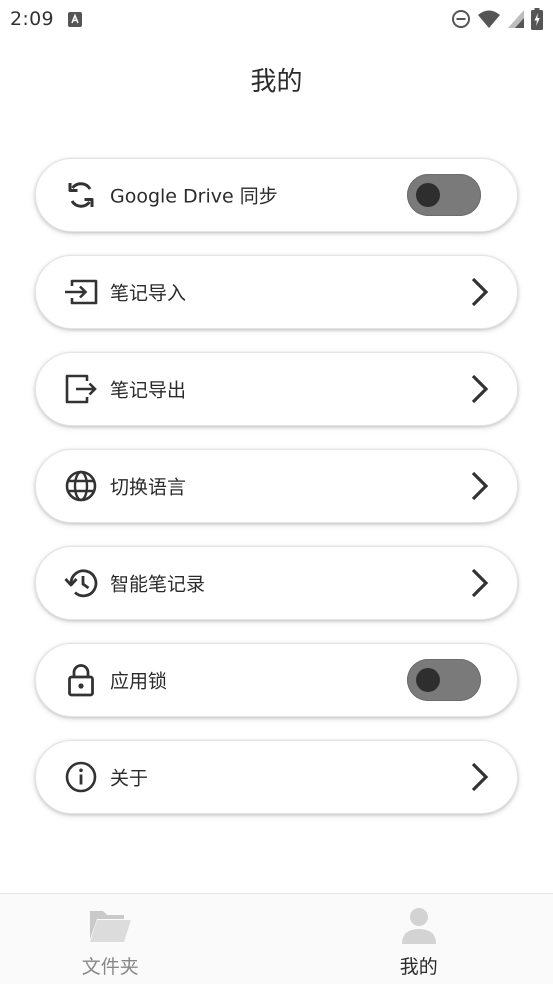 This screenshot has height=984, width=553. Describe the element at coordinates (194, 196) in the screenshot. I see `setting-label: Google Drive 同步` at that location.